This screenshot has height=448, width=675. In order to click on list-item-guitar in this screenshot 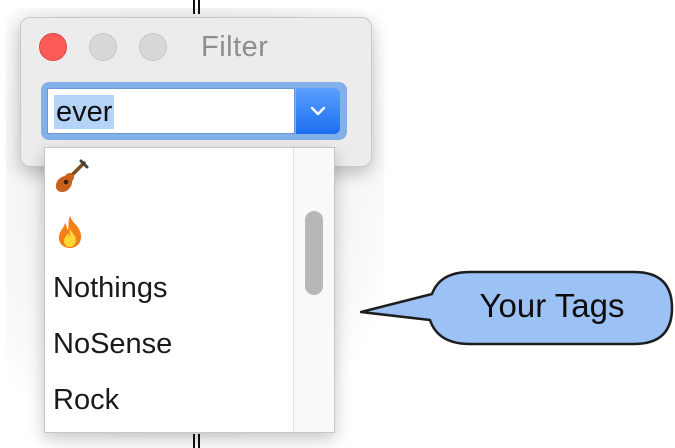, I will do `click(170, 176)`.